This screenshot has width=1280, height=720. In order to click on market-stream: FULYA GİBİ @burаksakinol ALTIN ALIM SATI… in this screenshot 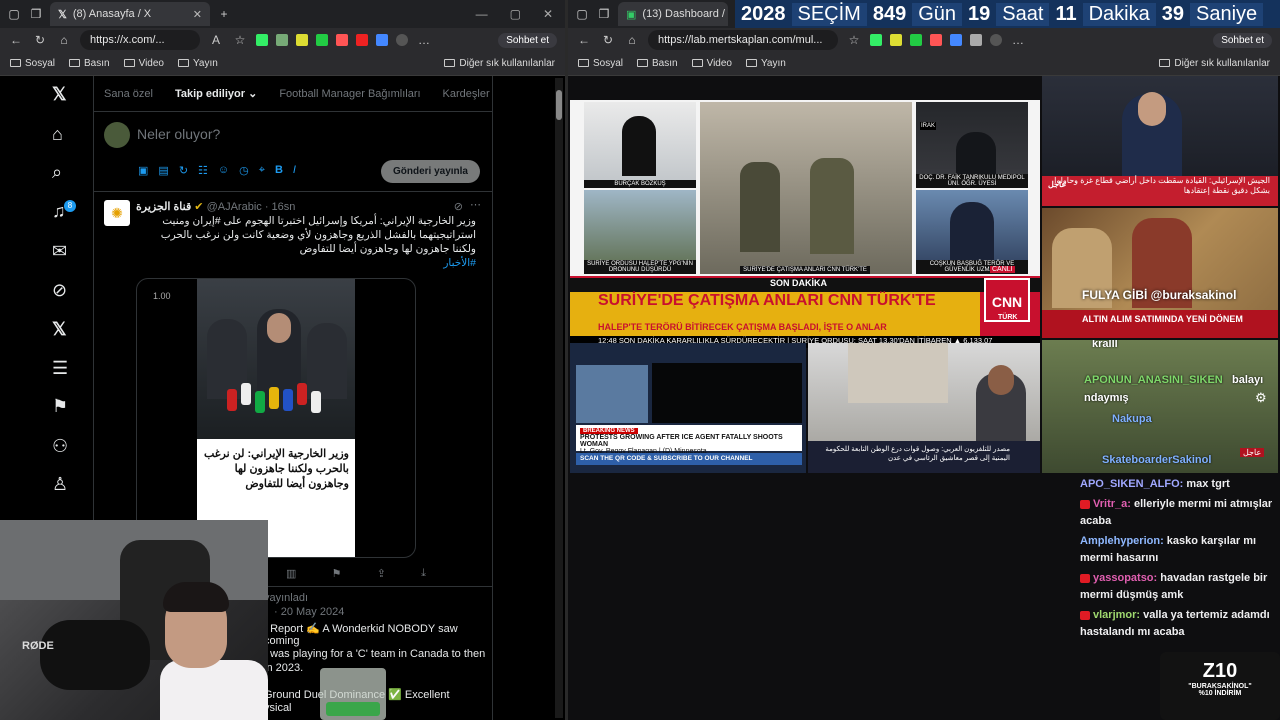, I will do `click(1160, 273)`.